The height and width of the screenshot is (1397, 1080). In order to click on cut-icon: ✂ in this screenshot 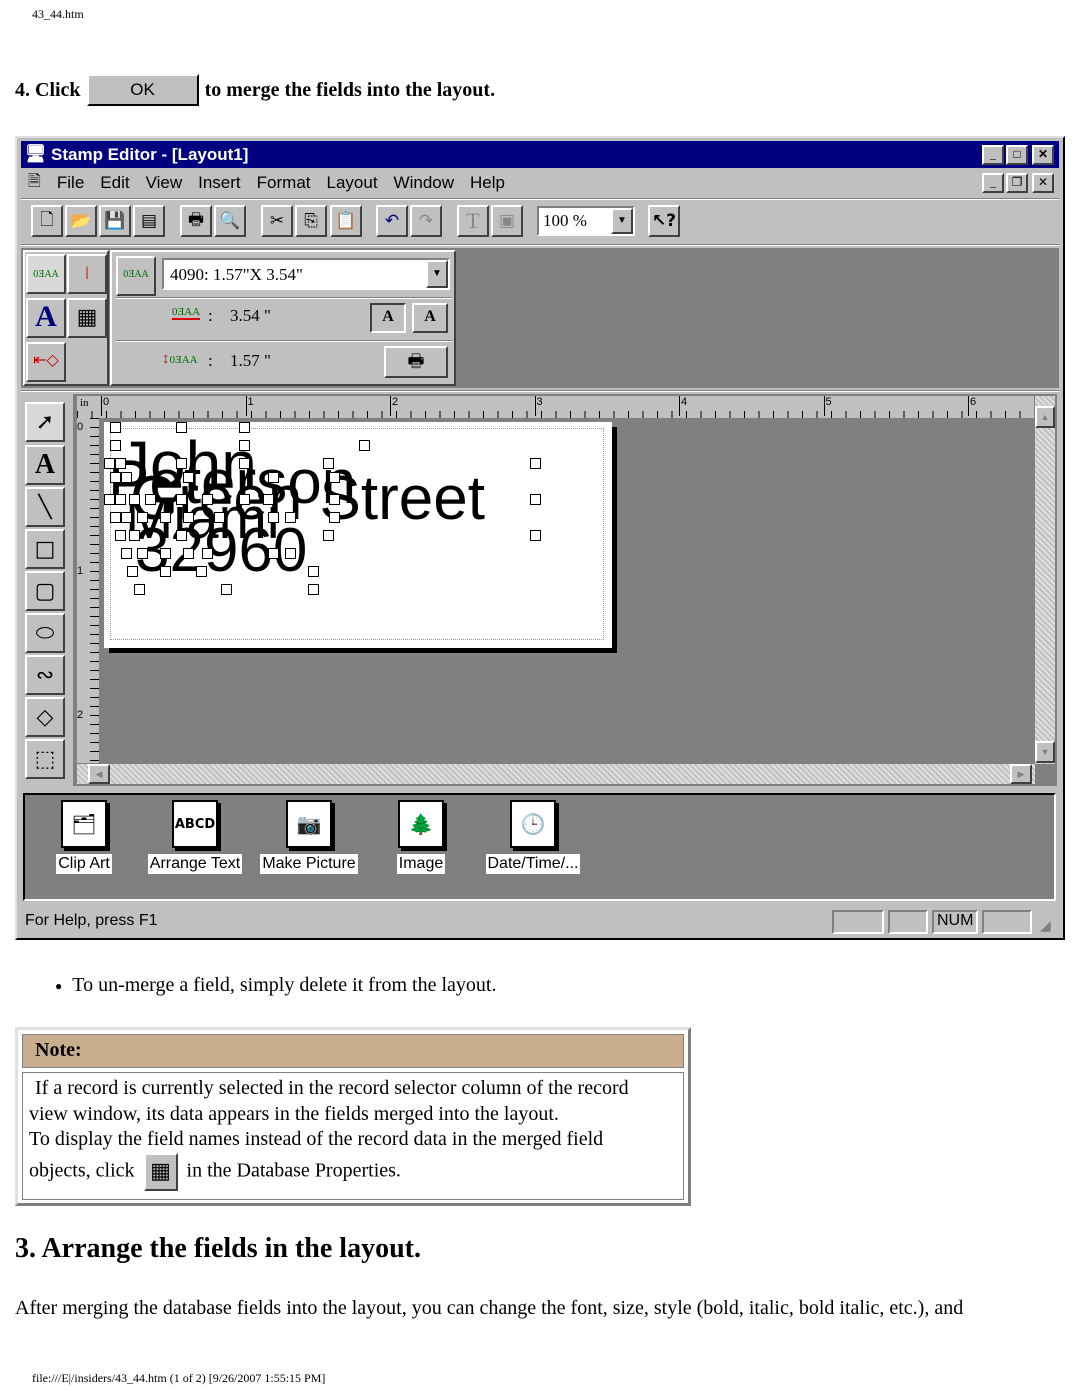, I will do `click(277, 221)`.